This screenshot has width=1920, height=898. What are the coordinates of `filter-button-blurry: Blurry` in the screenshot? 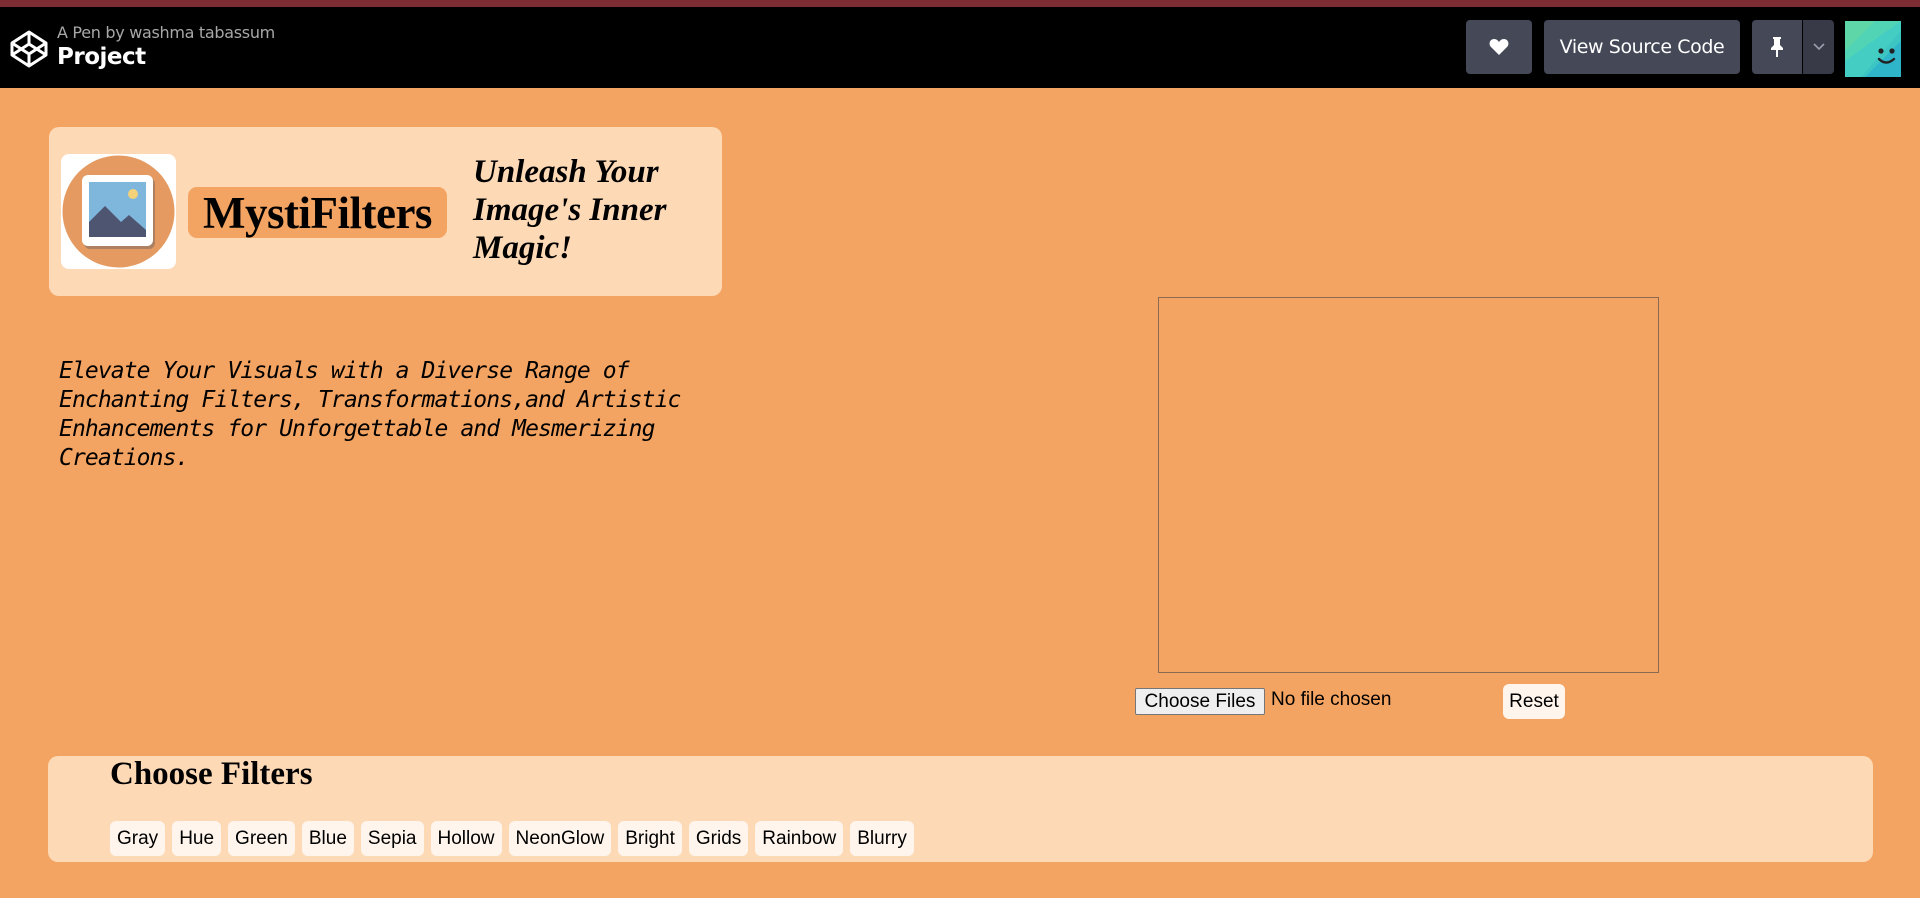 It's located at (882, 838).